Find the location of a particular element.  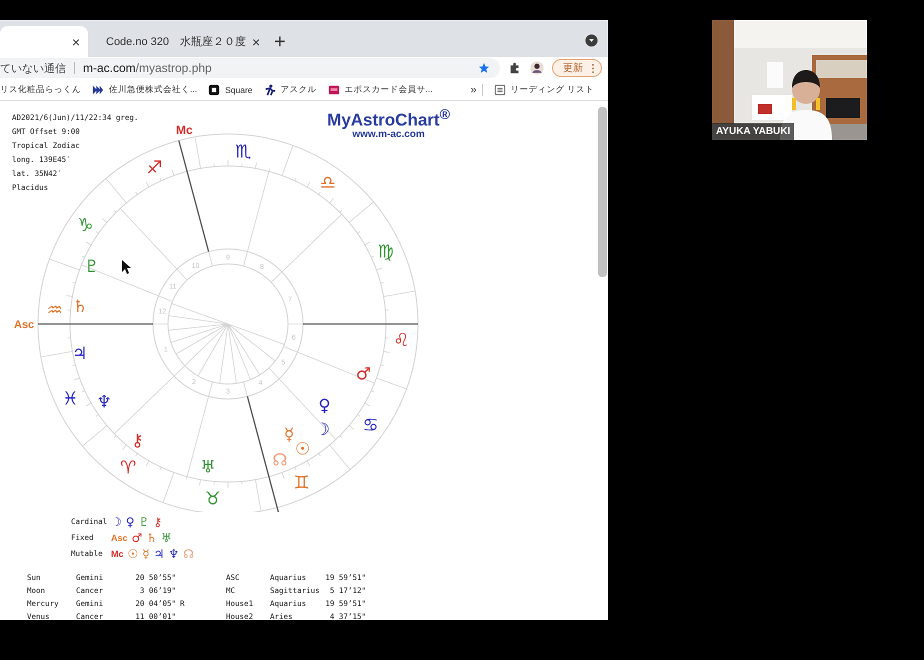

zodiac-sign-glyph: ♐ is located at coordinates (154, 167).